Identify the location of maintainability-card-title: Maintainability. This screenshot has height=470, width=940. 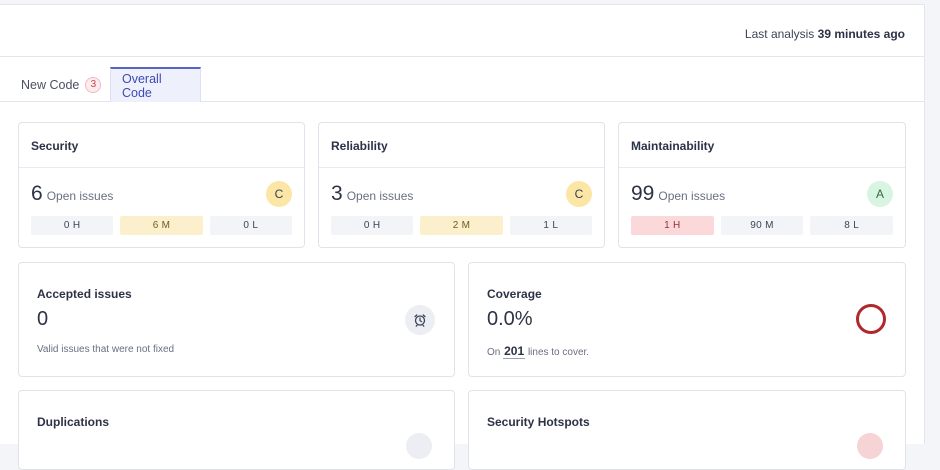
(762, 145).